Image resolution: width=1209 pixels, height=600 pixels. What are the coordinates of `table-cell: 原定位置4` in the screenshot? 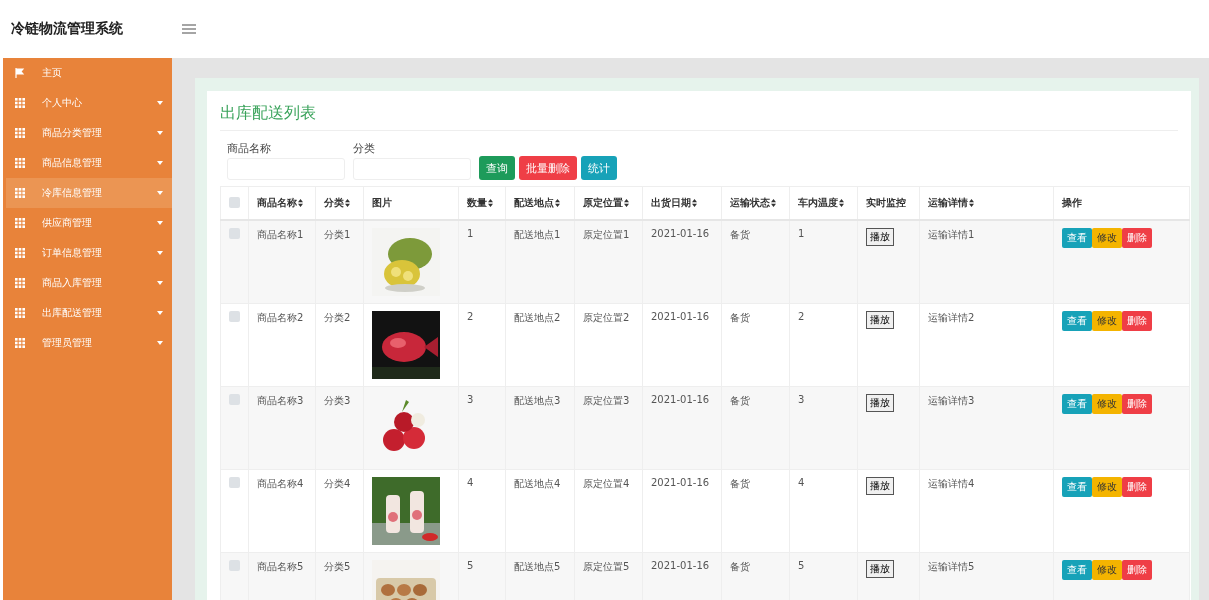 It's located at (606, 483).